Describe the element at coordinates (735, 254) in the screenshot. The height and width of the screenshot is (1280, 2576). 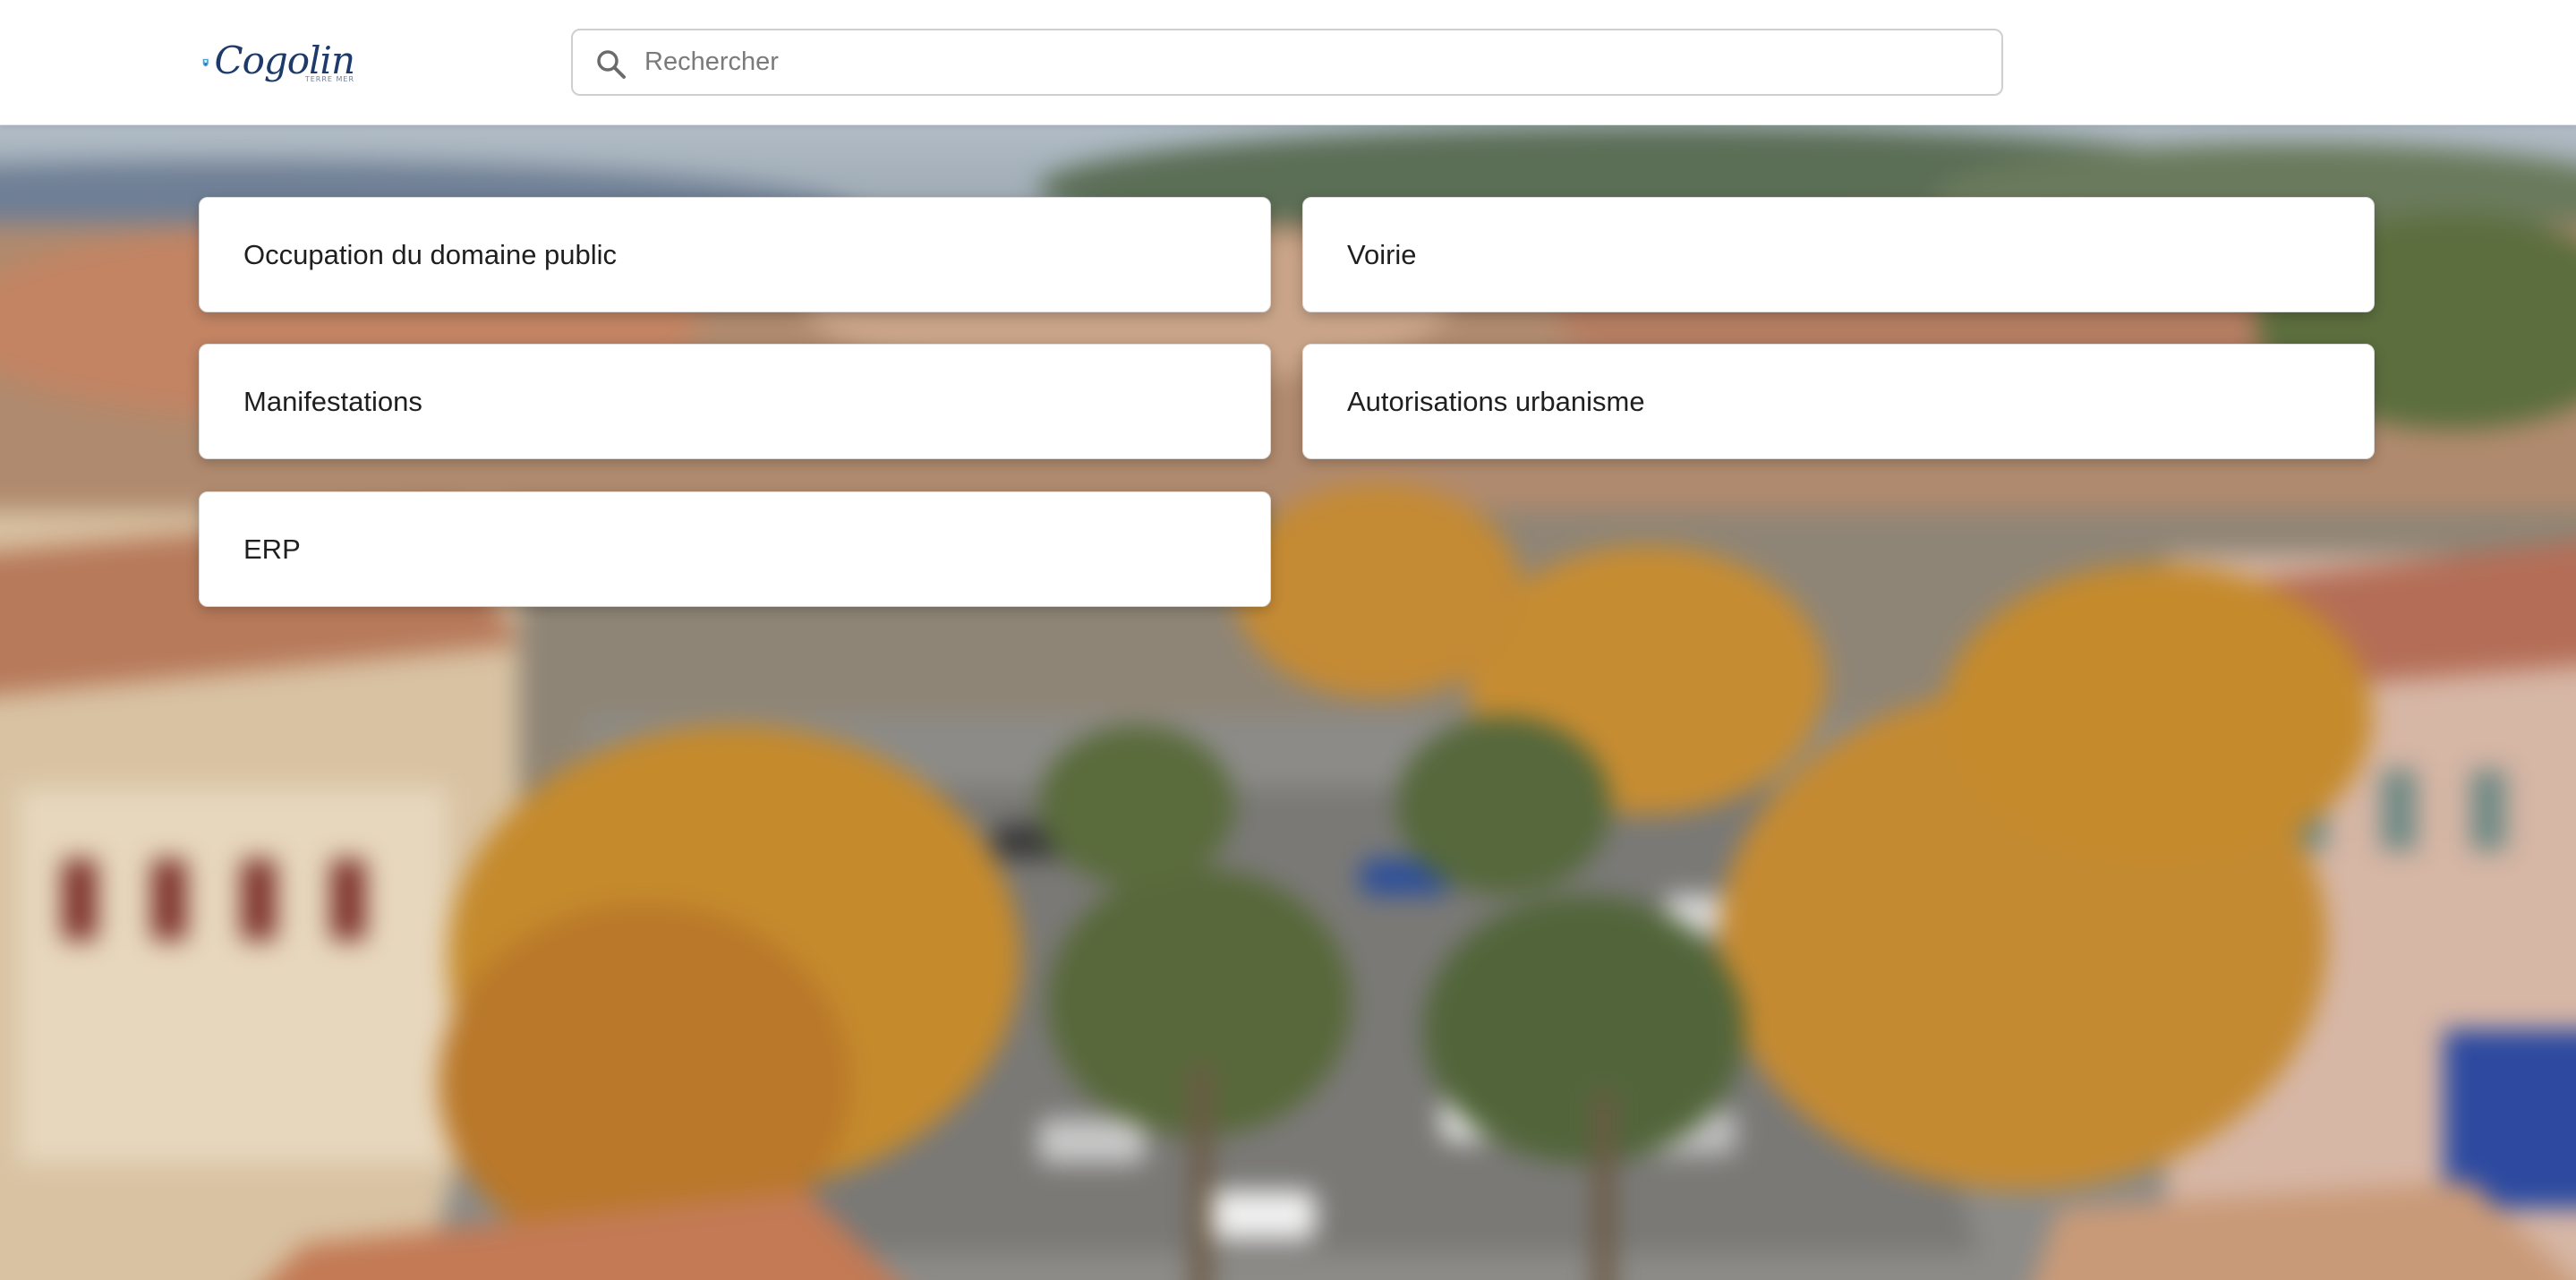
I see `category-card-occupation: Occupation du domaine public` at that location.